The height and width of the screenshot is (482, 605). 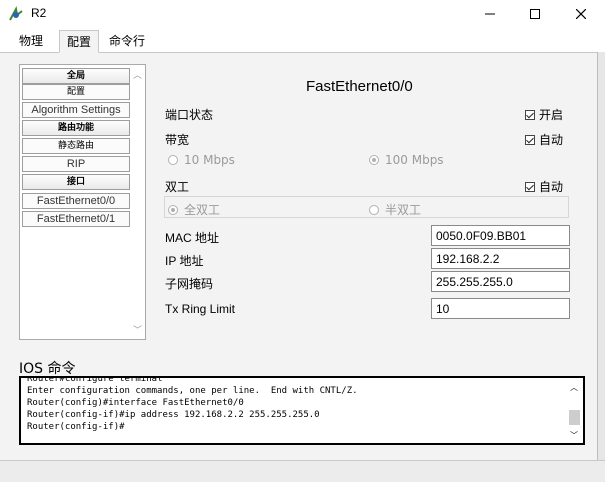 I want to click on duplex-auto-checkbox: 自动, so click(x=544, y=186).